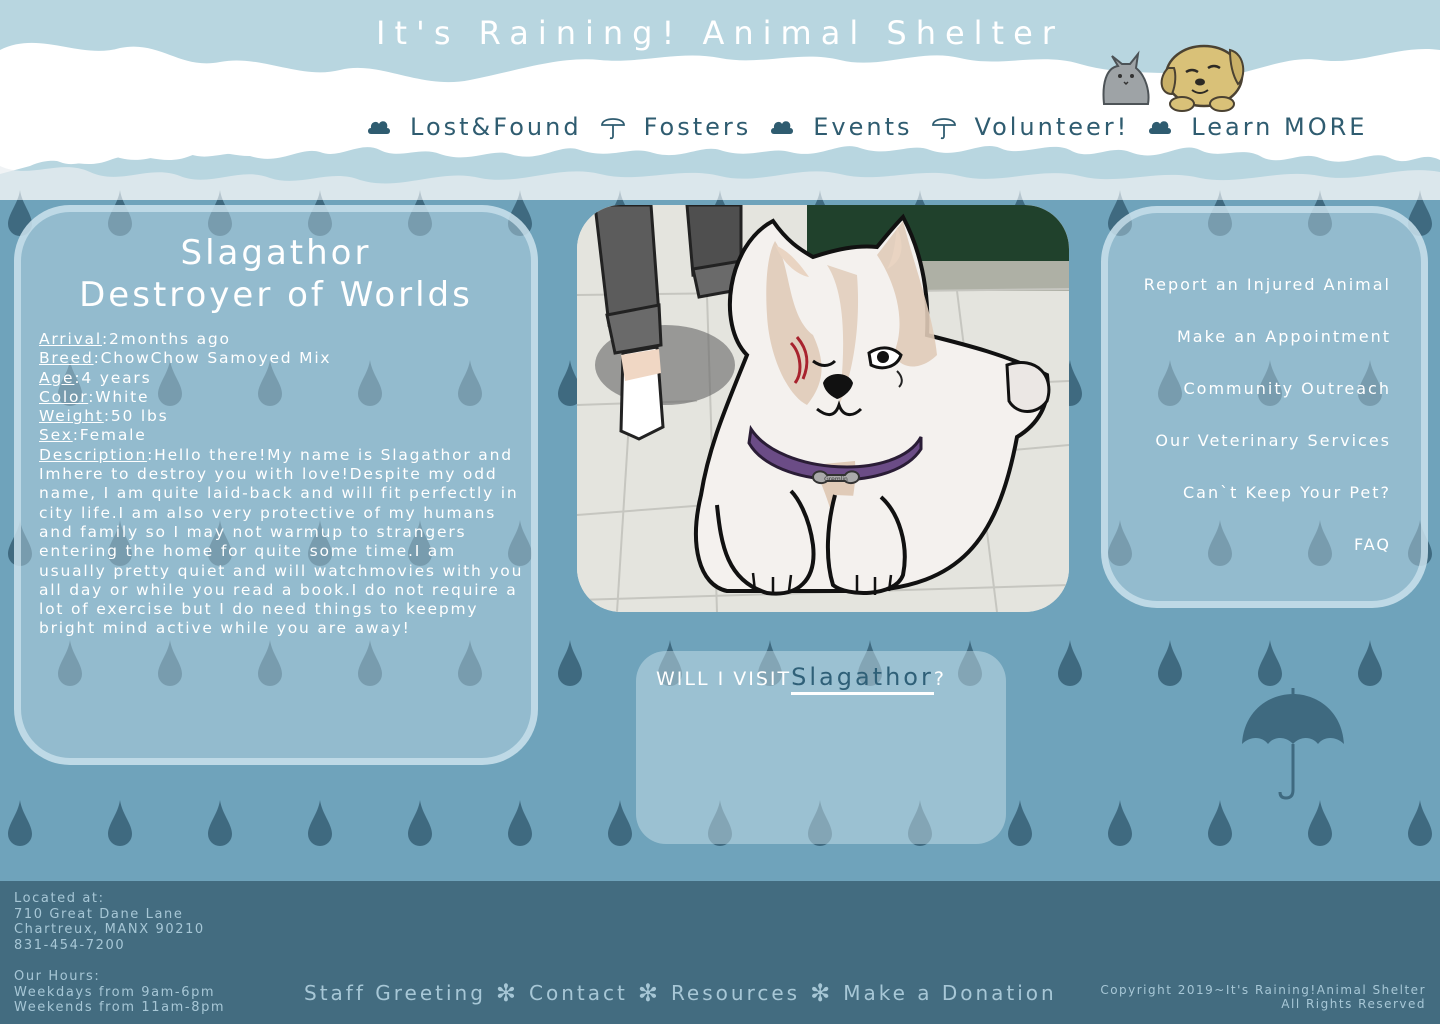 The image size is (1440, 1024). Describe the element at coordinates (862, 127) in the screenshot. I see `nav-events: Events` at that location.